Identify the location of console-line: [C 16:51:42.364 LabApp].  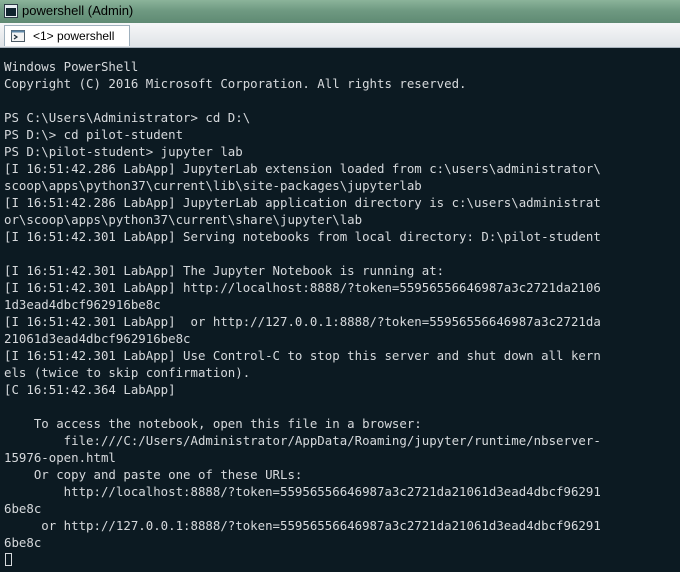
(90, 389).